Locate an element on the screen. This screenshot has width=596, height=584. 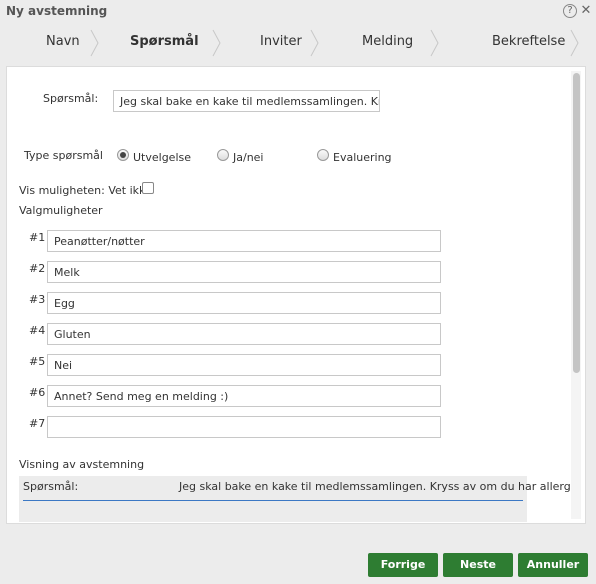
radio-evaluering is located at coordinates (323, 155).